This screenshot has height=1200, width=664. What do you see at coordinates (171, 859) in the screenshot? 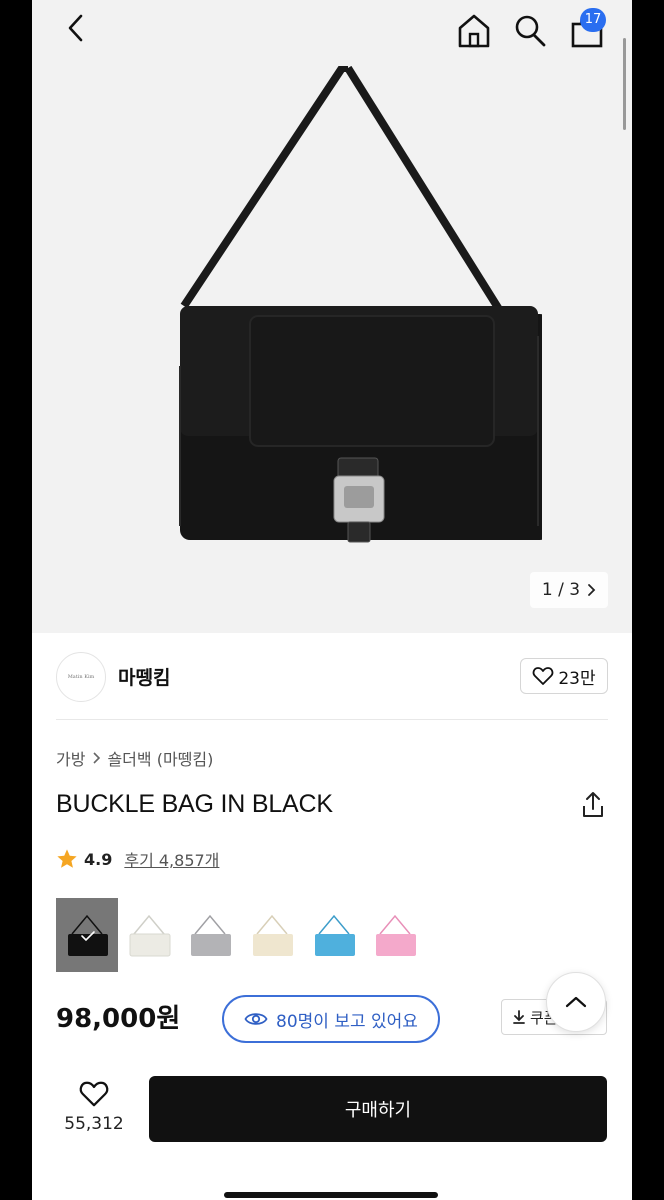
I see `reviews-link: 후기 4,857개` at bounding box center [171, 859].